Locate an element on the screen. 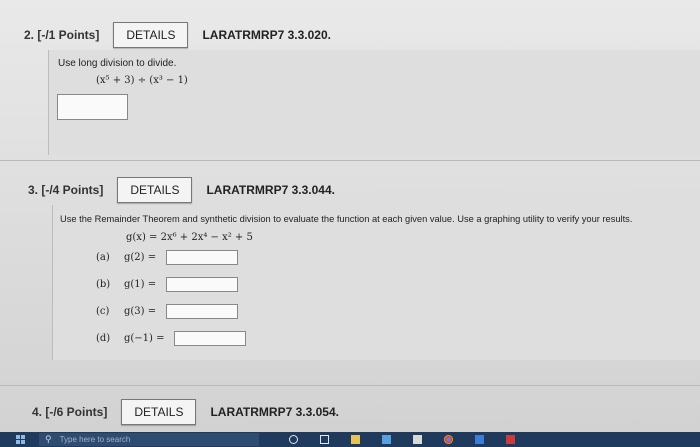 Image resolution: width=700 pixels, height=447 pixels. part-c-input is located at coordinates (202, 311).